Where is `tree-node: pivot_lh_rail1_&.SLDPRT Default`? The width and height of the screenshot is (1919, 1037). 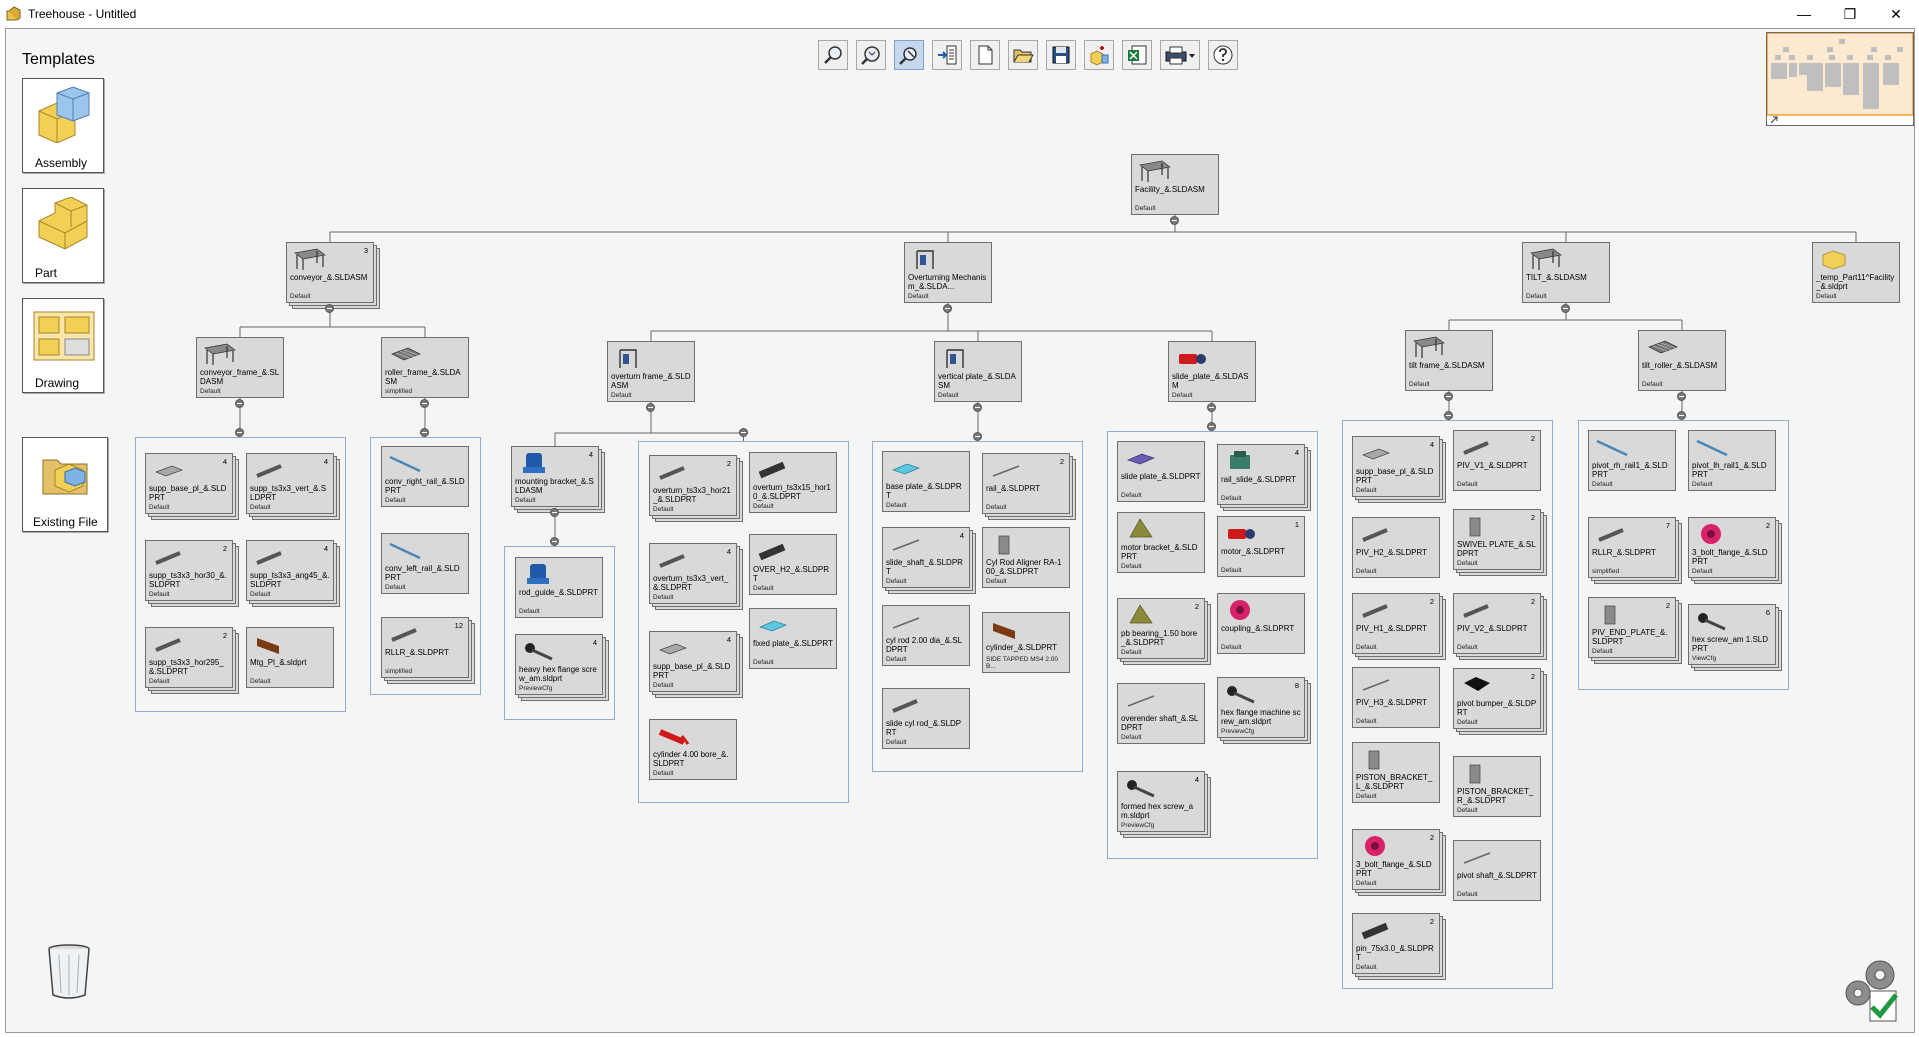
tree-node: pivot_lh_rail1_&.SLDPRT Default is located at coordinates (1732, 460).